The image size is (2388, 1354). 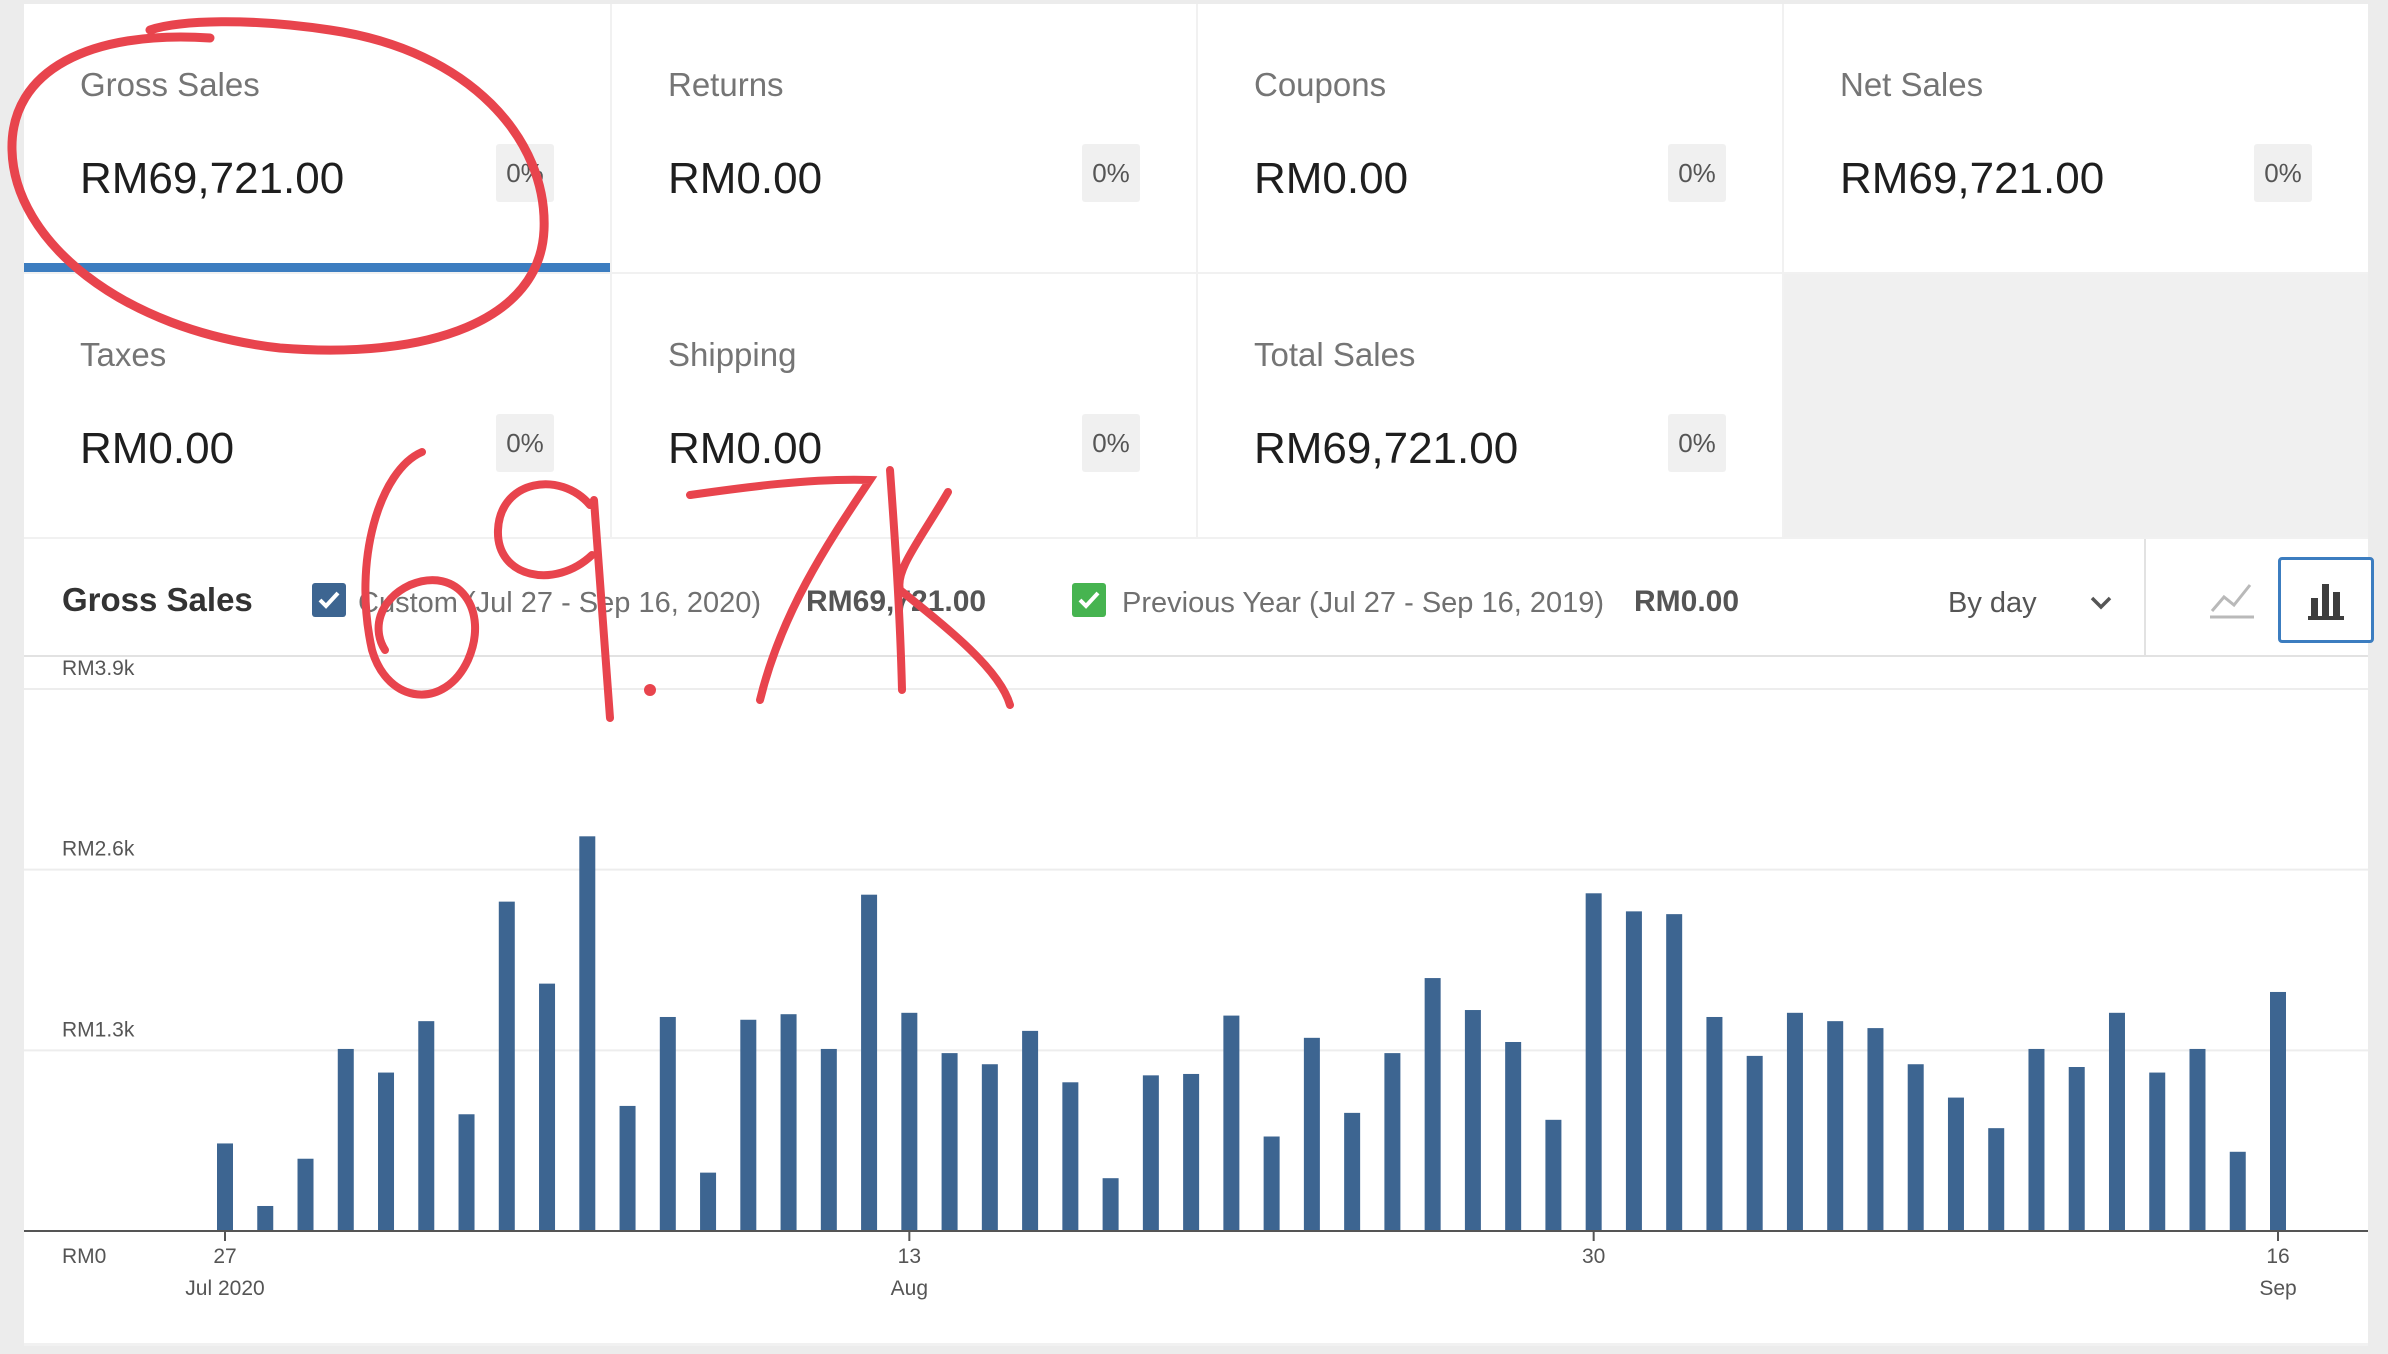 What do you see at coordinates (726, 84) in the screenshot?
I see `tile-label: Returns` at bounding box center [726, 84].